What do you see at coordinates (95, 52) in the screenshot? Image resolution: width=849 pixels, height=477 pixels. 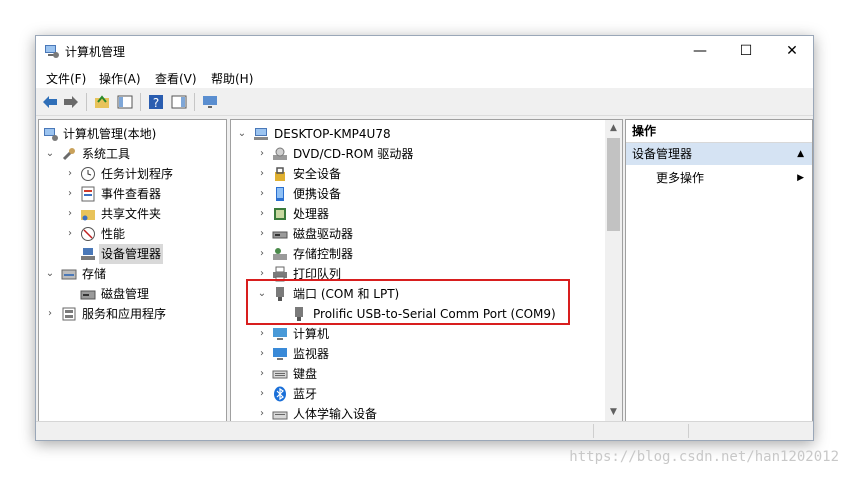 I see `window-title: 计算机管理` at bounding box center [95, 52].